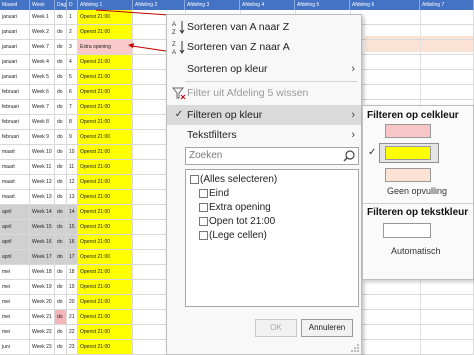 The height and width of the screenshot is (355, 474). Describe the element at coordinates (264, 69) in the screenshot. I see `sort-by-color-item: Sorteren op kleur ›` at that location.